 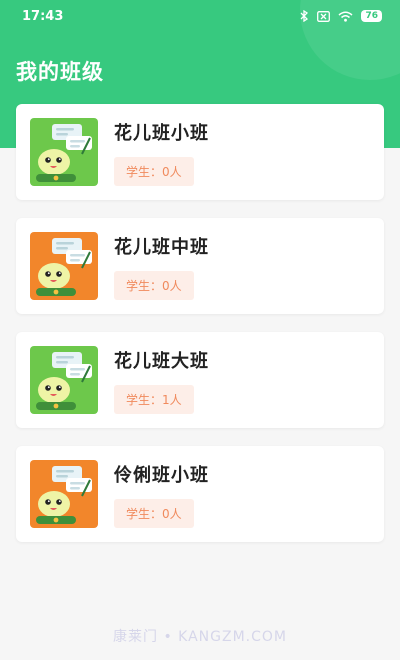 I want to click on class-card: 伶俐班小班 学生：0人, so click(x=200, y=494).